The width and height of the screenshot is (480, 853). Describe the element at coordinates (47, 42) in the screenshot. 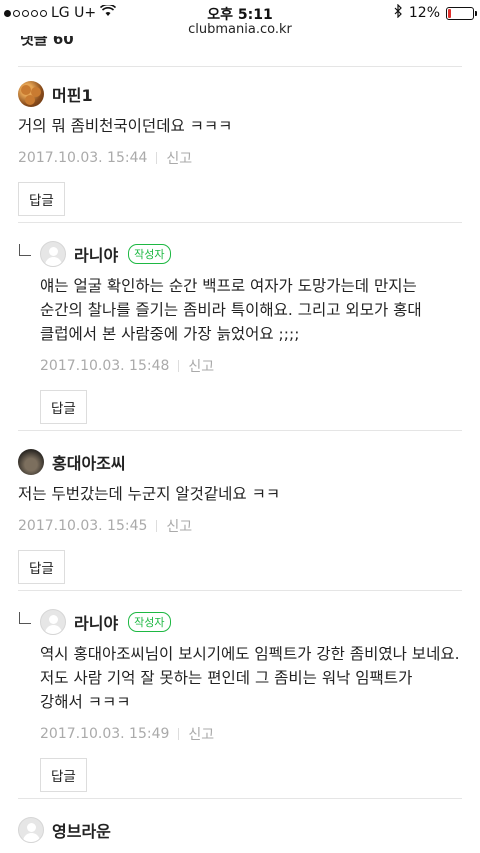

I see `comments-count-title: 댓글 60` at that location.